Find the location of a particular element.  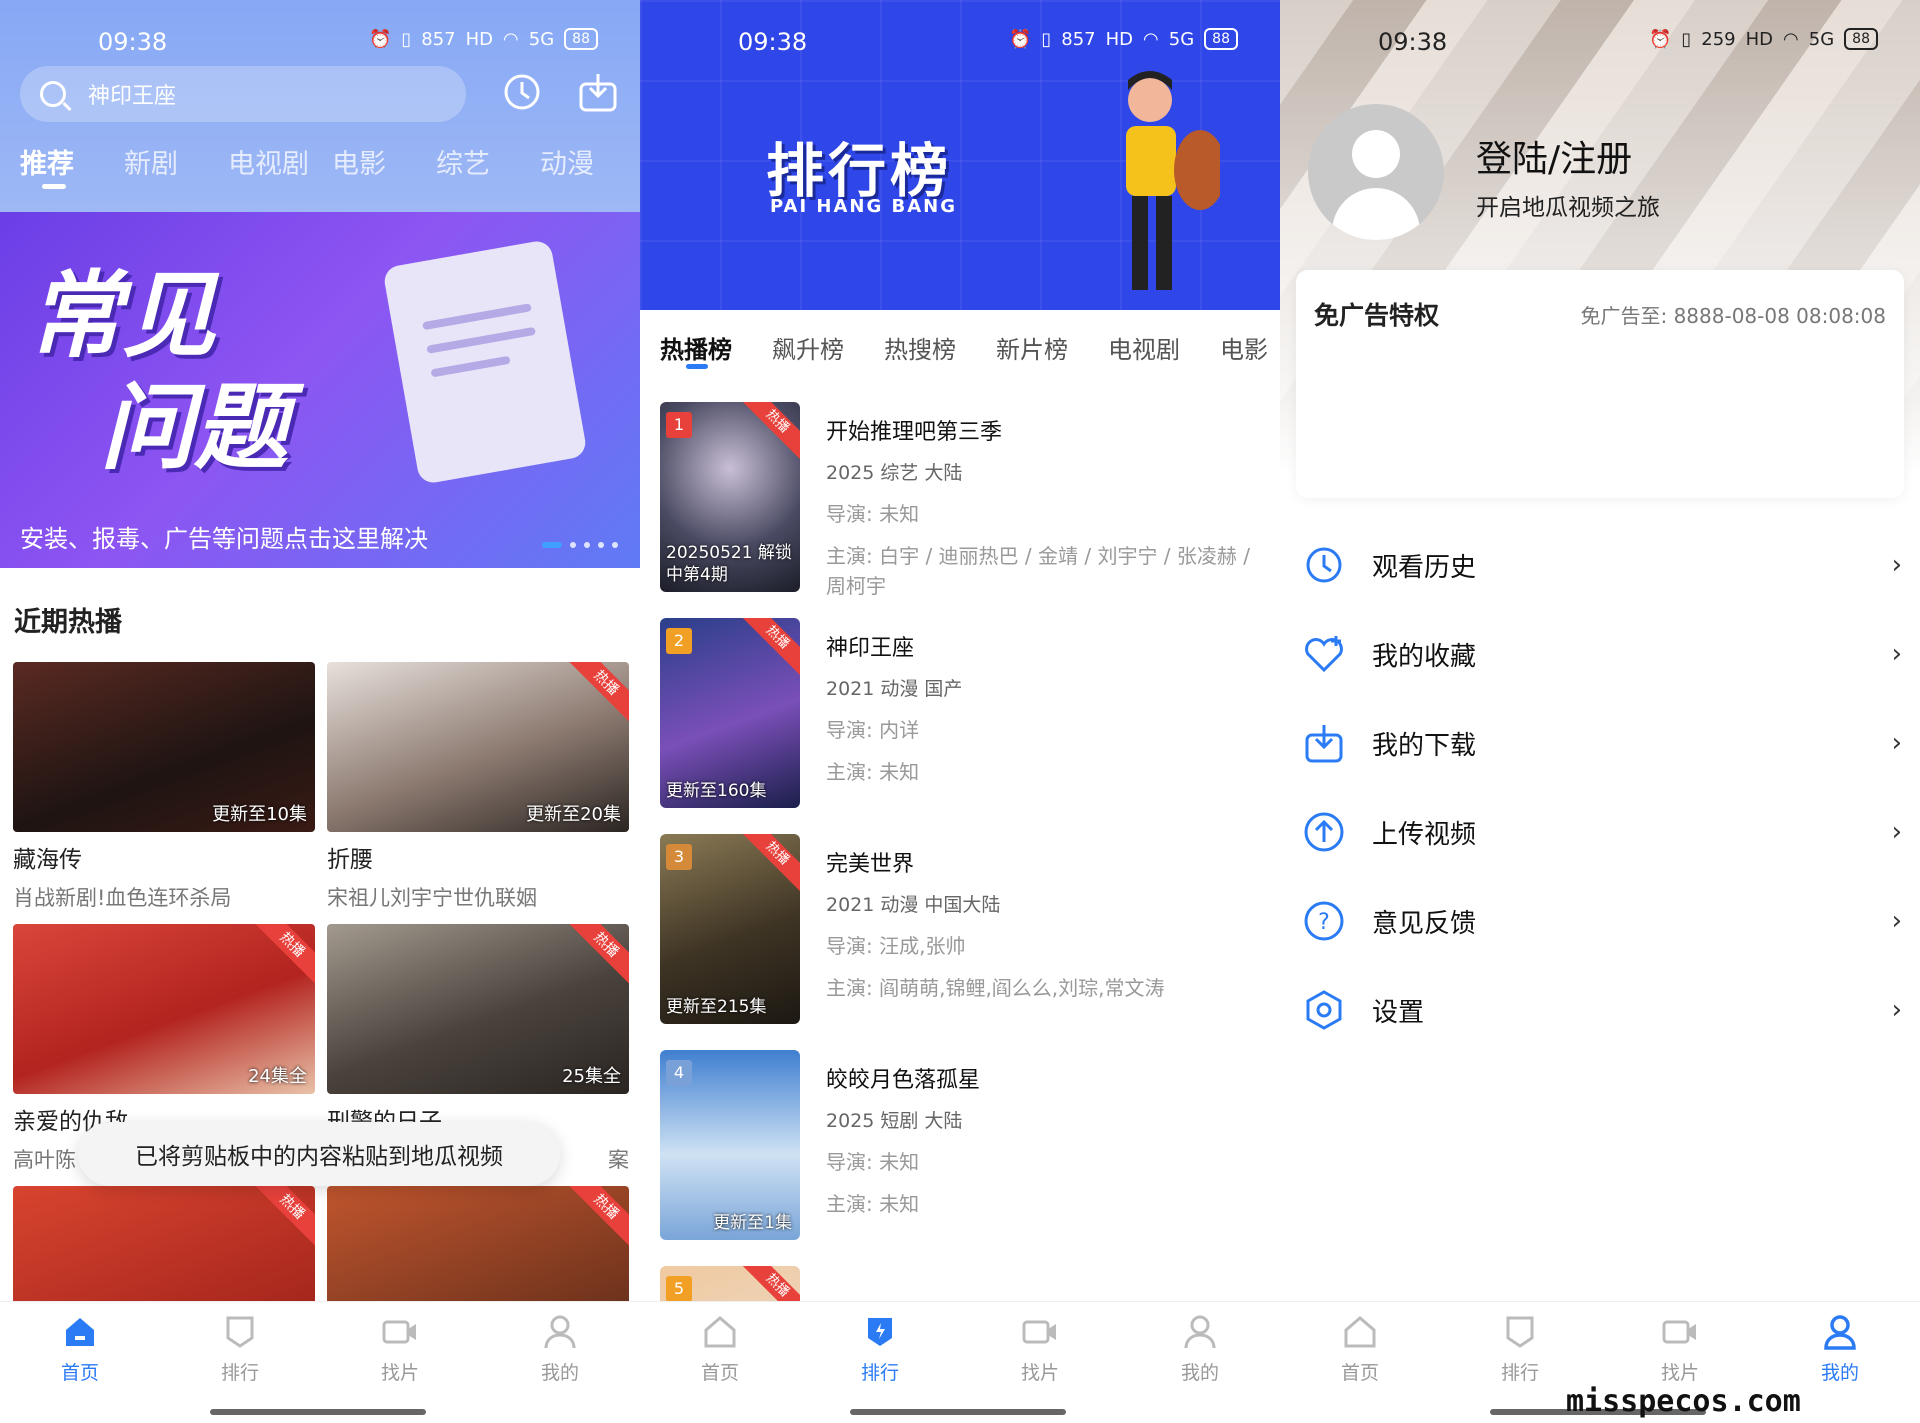

video-thumbnail: 热播 24集全 is located at coordinates (164, 1009).